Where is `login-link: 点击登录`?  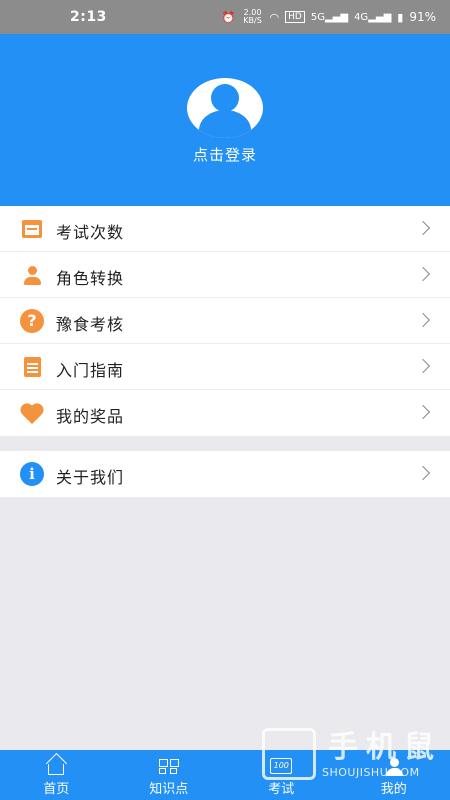 login-link: 点击登录 is located at coordinates (225, 154).